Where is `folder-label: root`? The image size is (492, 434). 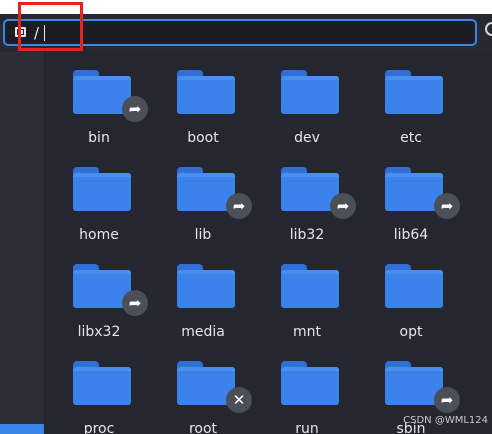
folder-label: root is located at coordinates (203, 427).